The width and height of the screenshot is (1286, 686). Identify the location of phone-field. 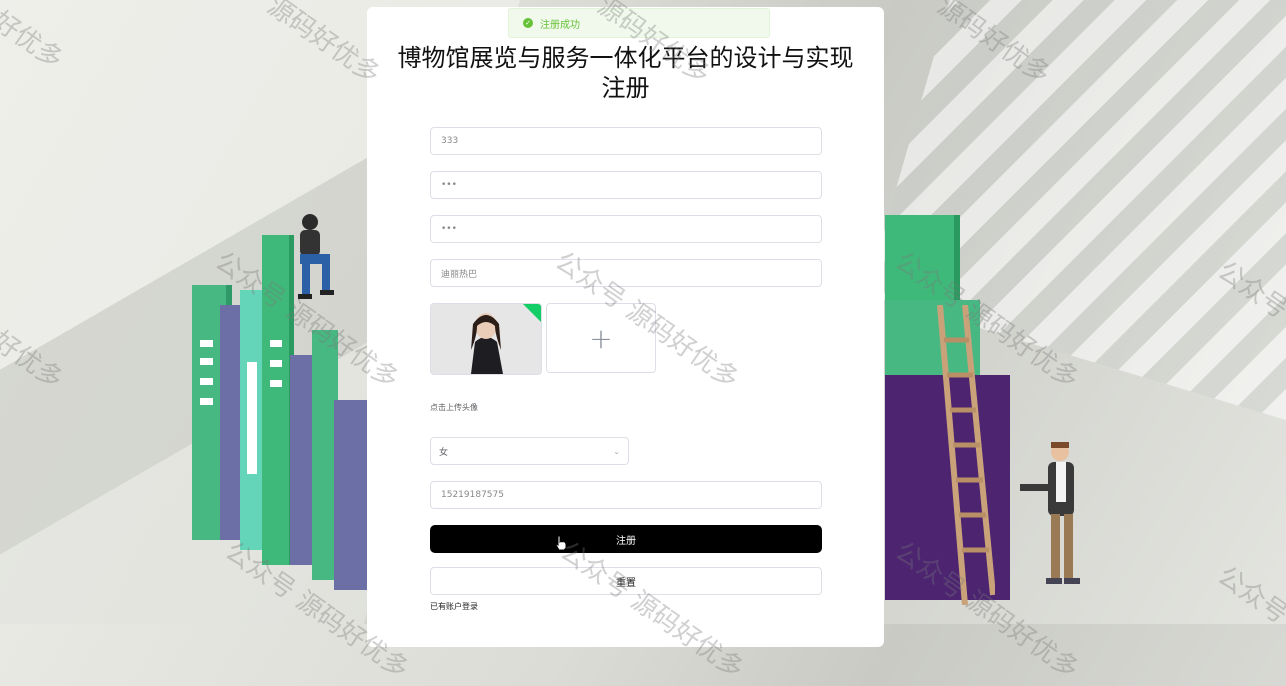
(626, 495).